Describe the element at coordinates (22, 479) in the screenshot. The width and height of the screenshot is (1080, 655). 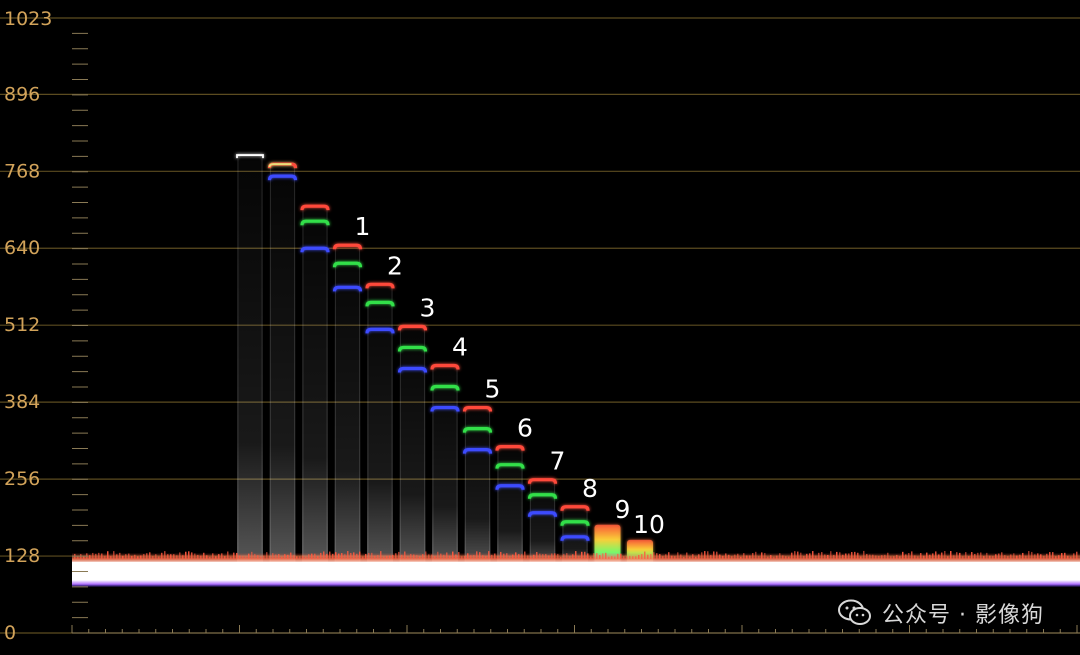
I see `y-tick-label: 256` at that location.